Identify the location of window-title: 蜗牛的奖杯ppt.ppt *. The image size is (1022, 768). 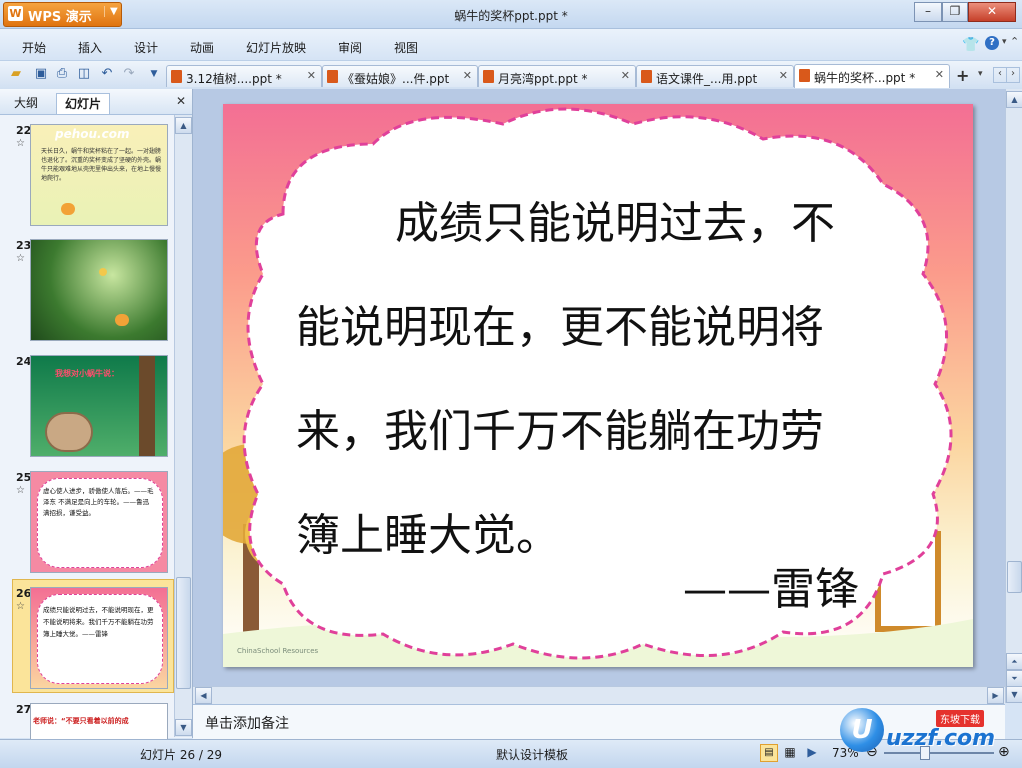
(511, 16).